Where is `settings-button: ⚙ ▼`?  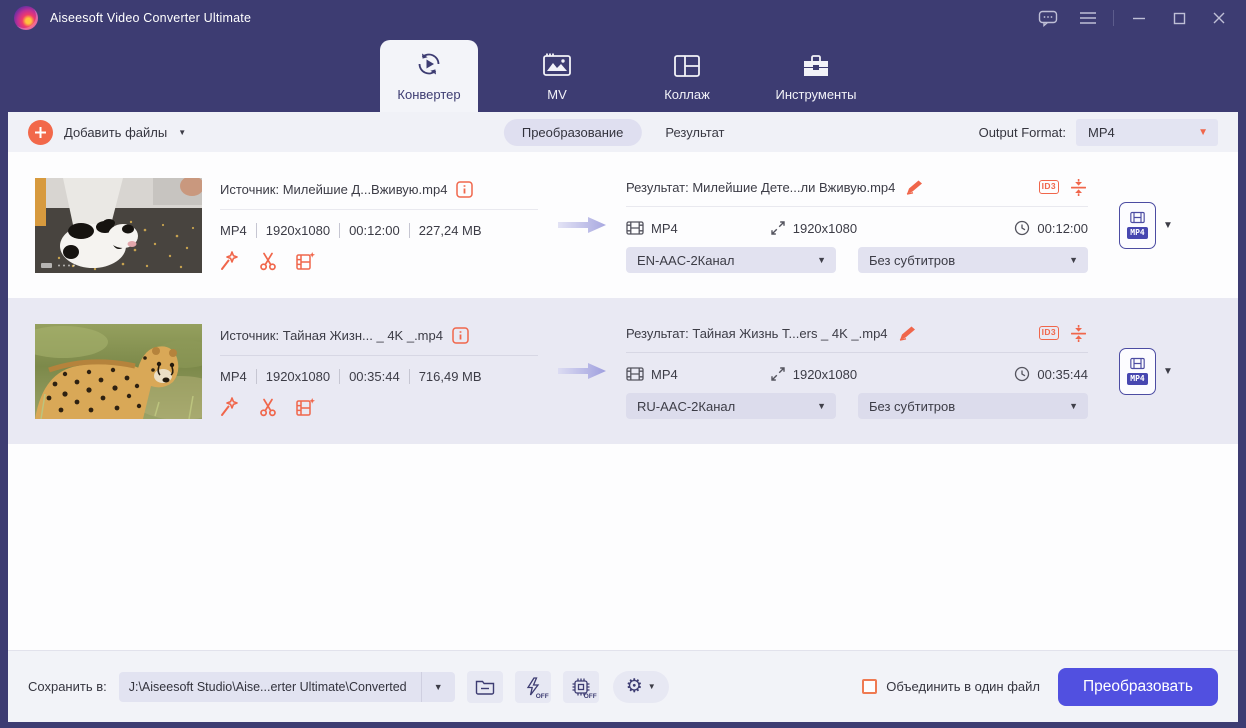
settings-button: ⚙ ▼ is located at coordinates (640, 686).